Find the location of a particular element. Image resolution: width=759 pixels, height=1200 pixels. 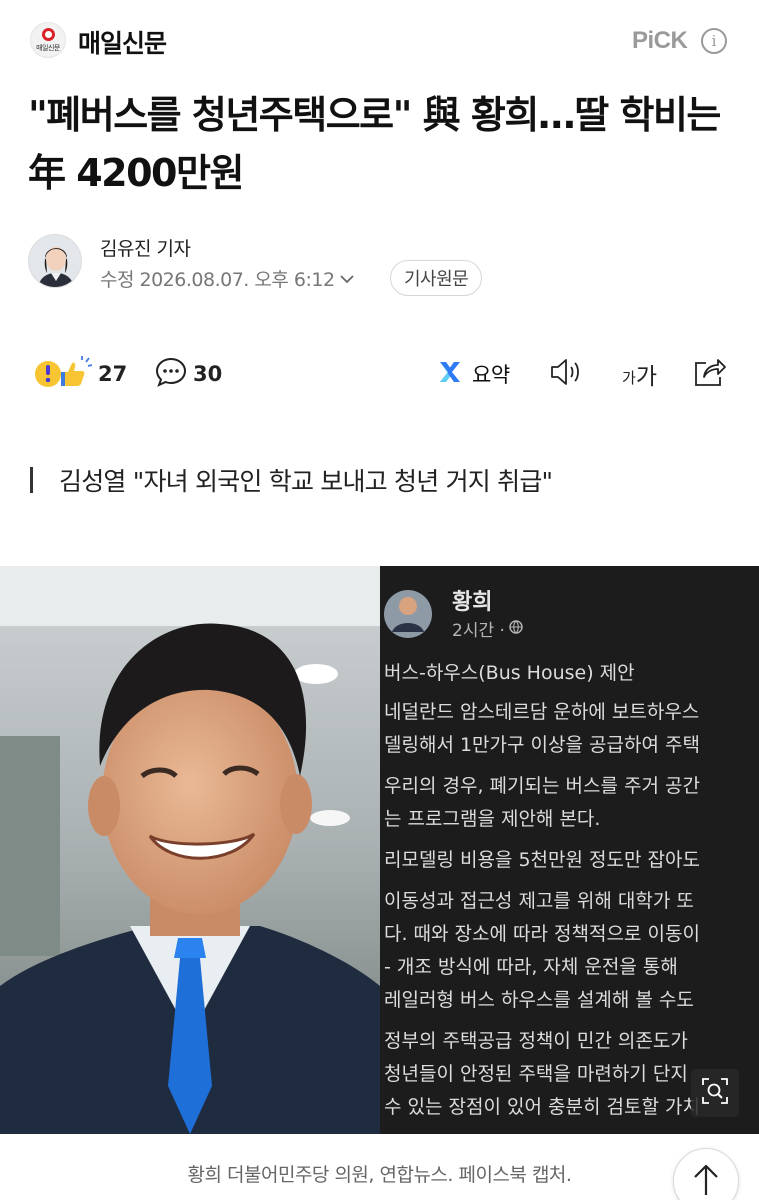

globe-icon is located at coordinates (516, 629).